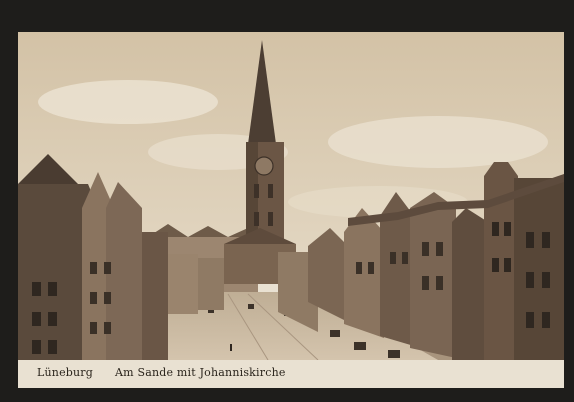 The image size is (574, 402). I want to click on caption-place: Am Sande mit Johanniskirche, so click(200, 372).